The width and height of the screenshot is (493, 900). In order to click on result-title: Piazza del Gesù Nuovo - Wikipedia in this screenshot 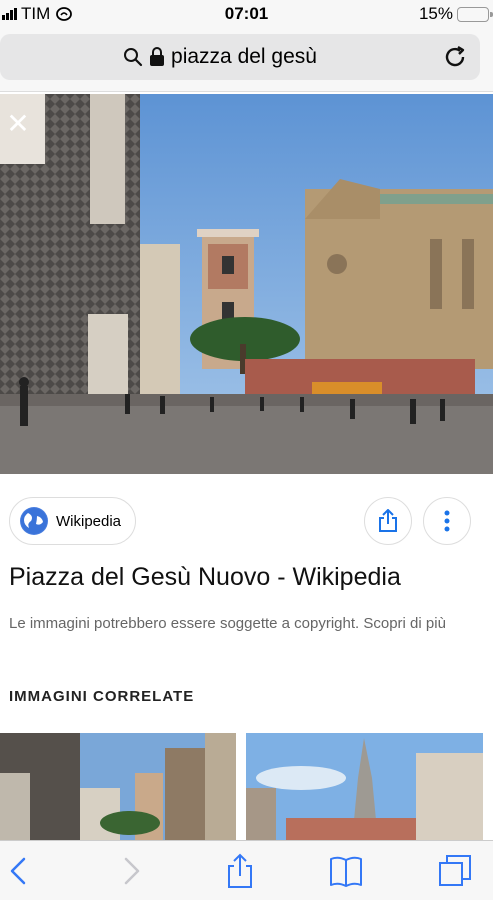, I will do `click(205, 577)`.